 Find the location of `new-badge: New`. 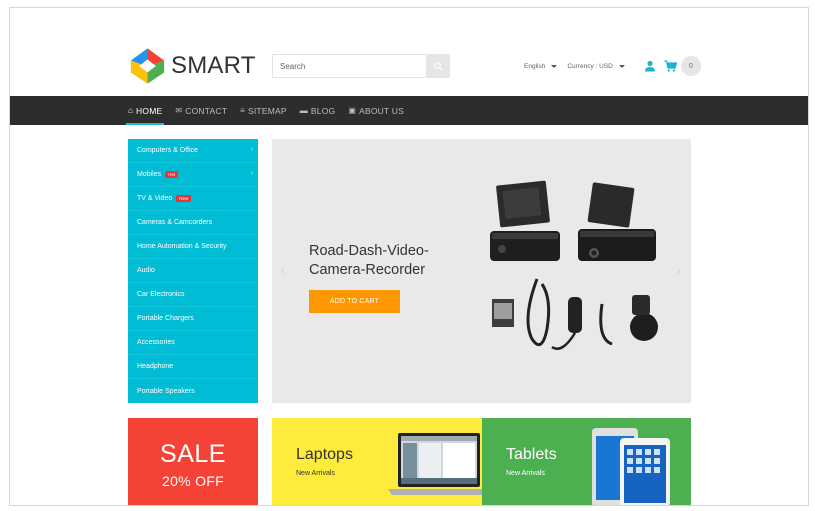

new-badge: New is located at coordinates (184, 198).